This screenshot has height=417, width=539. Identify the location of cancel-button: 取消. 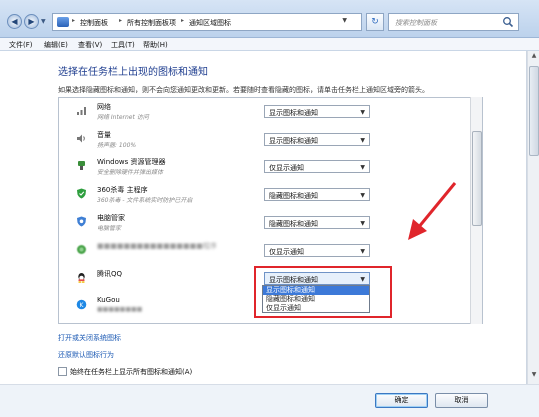
(461, 400).